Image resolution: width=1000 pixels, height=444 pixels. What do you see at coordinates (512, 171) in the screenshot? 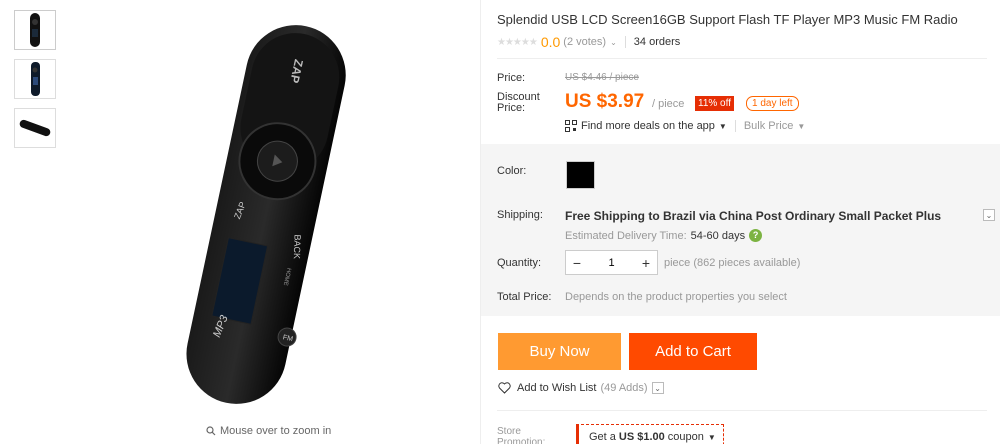
I see `color-label: Color:` at bounding box center [512, 171].